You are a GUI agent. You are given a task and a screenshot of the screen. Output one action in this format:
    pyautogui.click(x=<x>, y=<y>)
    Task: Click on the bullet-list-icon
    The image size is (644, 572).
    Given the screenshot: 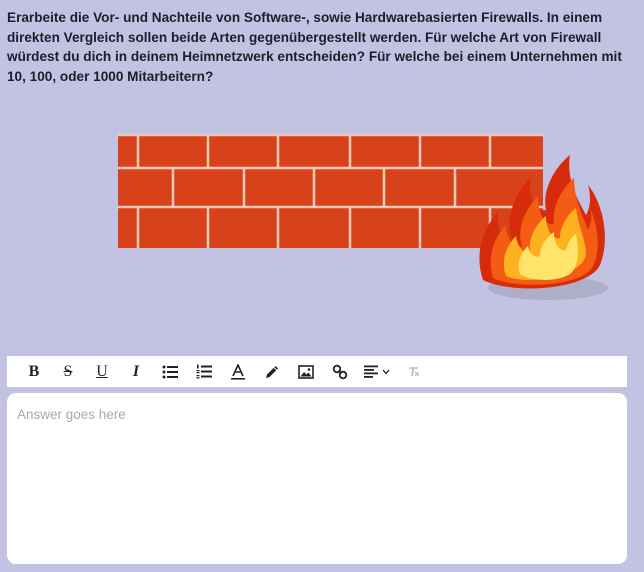 What is the action you would take?
    pyautogui.click(x=170, y=371)
    